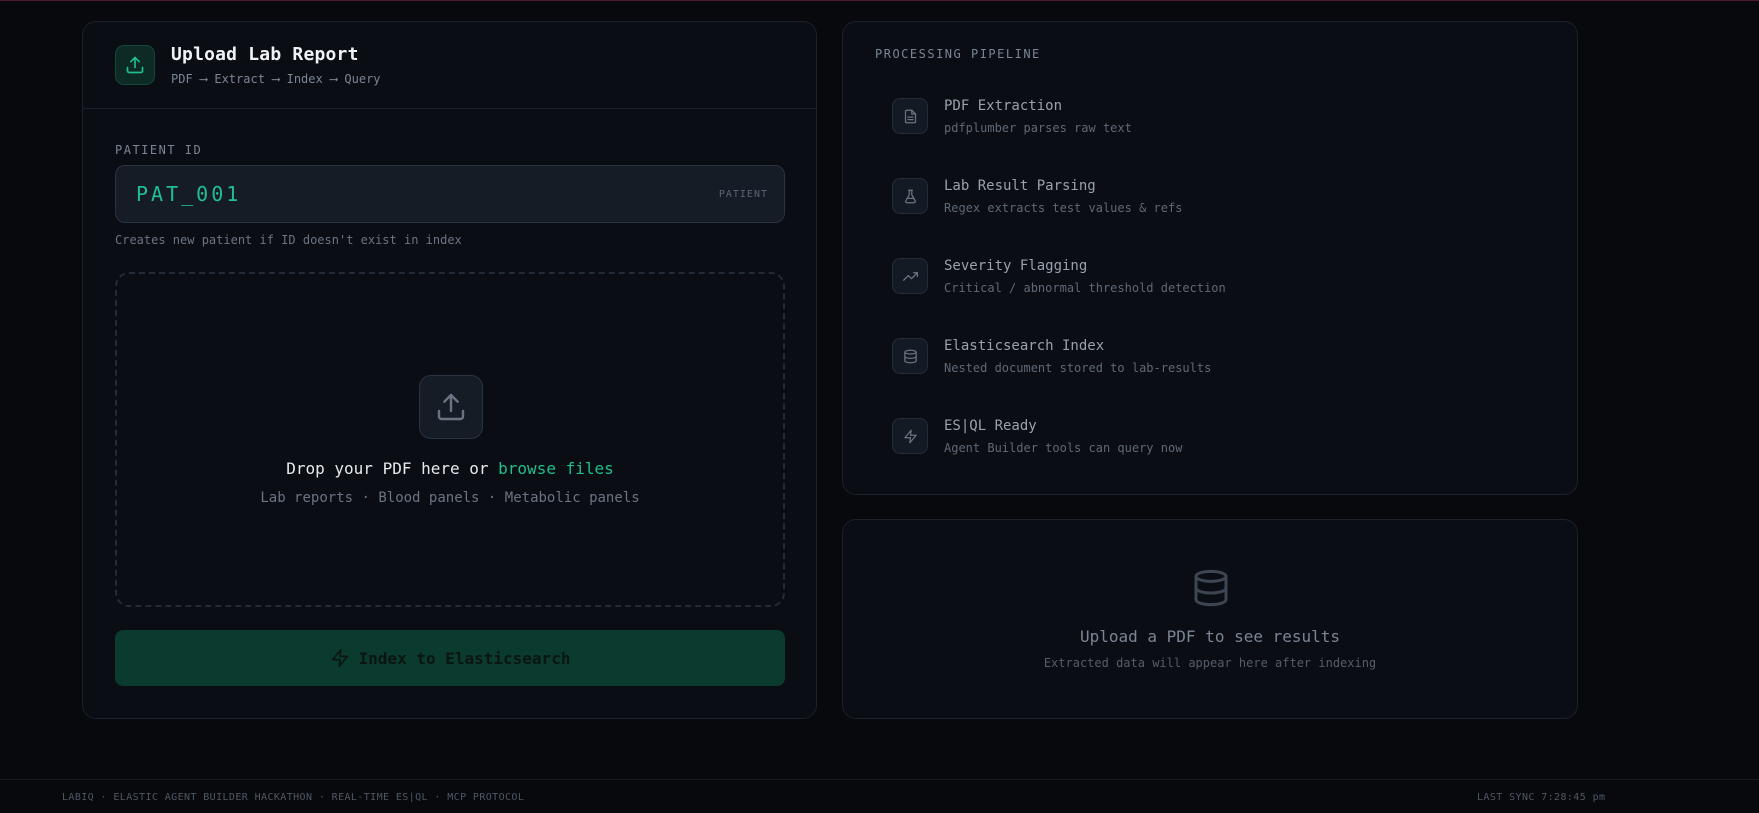  What do you see at coordinates (556, 468) in the screenshot?
I see `browse-files-link: browse files` at bounding box center [556, 468].